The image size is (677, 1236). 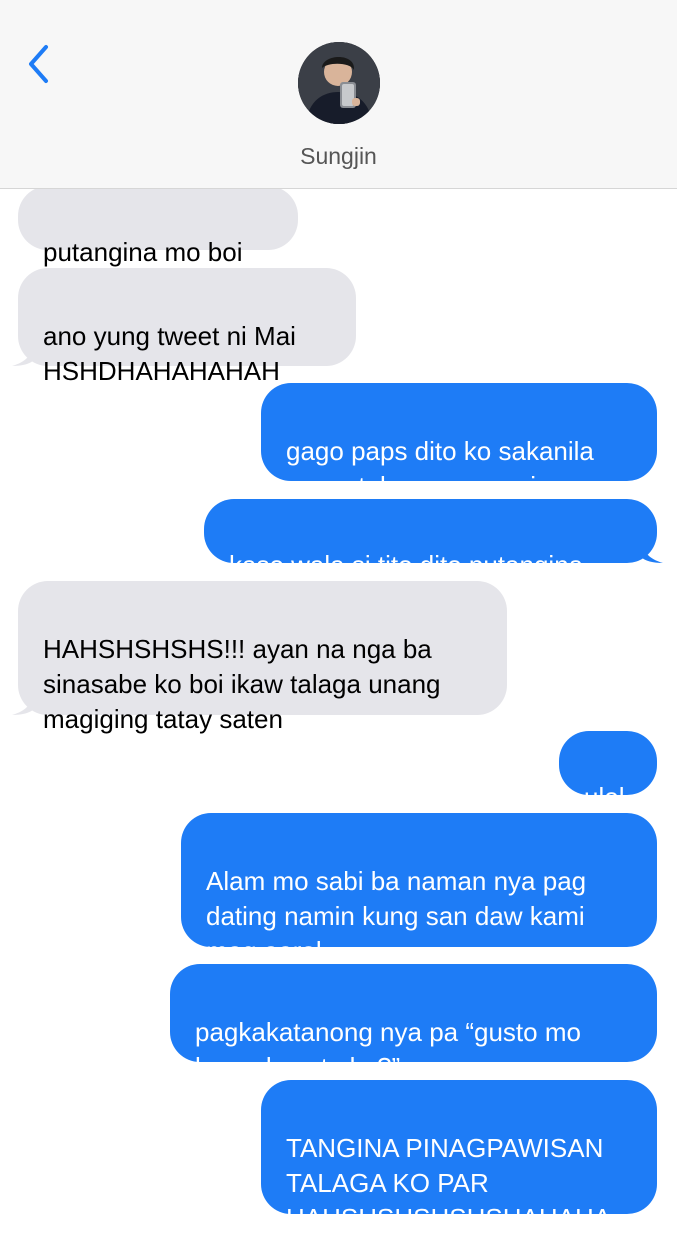 What do you see at coordinates (433, 539) in the screenshot?
I see `outgoing-message: kaso wala si tito dito putangina` at bounding box center [433, 539].